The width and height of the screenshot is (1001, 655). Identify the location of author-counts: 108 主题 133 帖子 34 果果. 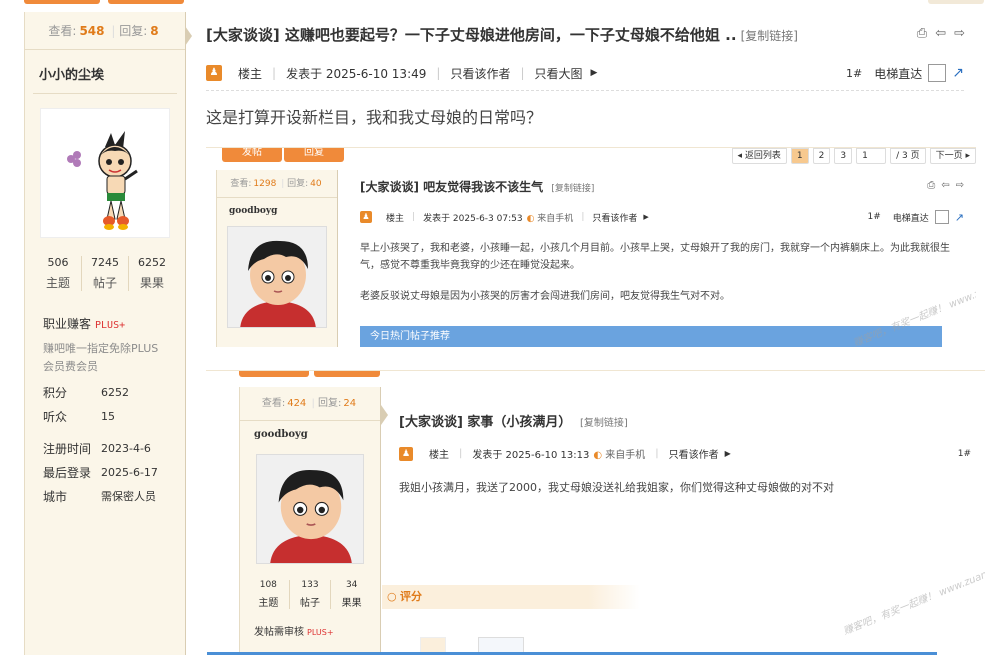
(310, 594).